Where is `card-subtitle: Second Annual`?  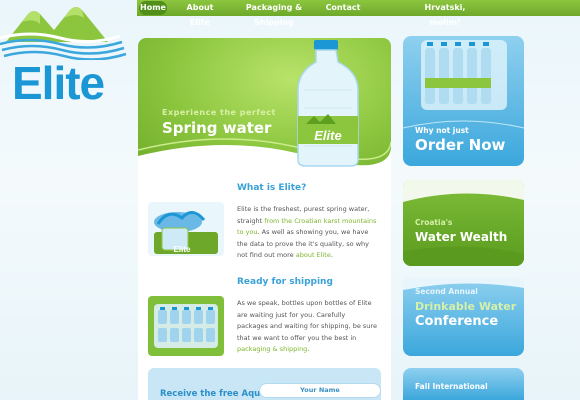
card-subtitle: Second Annual is located at coordinates (446, 291).